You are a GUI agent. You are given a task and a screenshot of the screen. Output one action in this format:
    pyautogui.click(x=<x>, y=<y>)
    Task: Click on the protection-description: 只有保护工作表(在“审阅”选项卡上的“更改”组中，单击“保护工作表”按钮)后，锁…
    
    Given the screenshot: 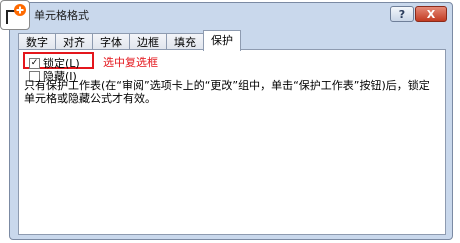 What is the action you would take?
    pyautogui.click(x=227, y=92)
    